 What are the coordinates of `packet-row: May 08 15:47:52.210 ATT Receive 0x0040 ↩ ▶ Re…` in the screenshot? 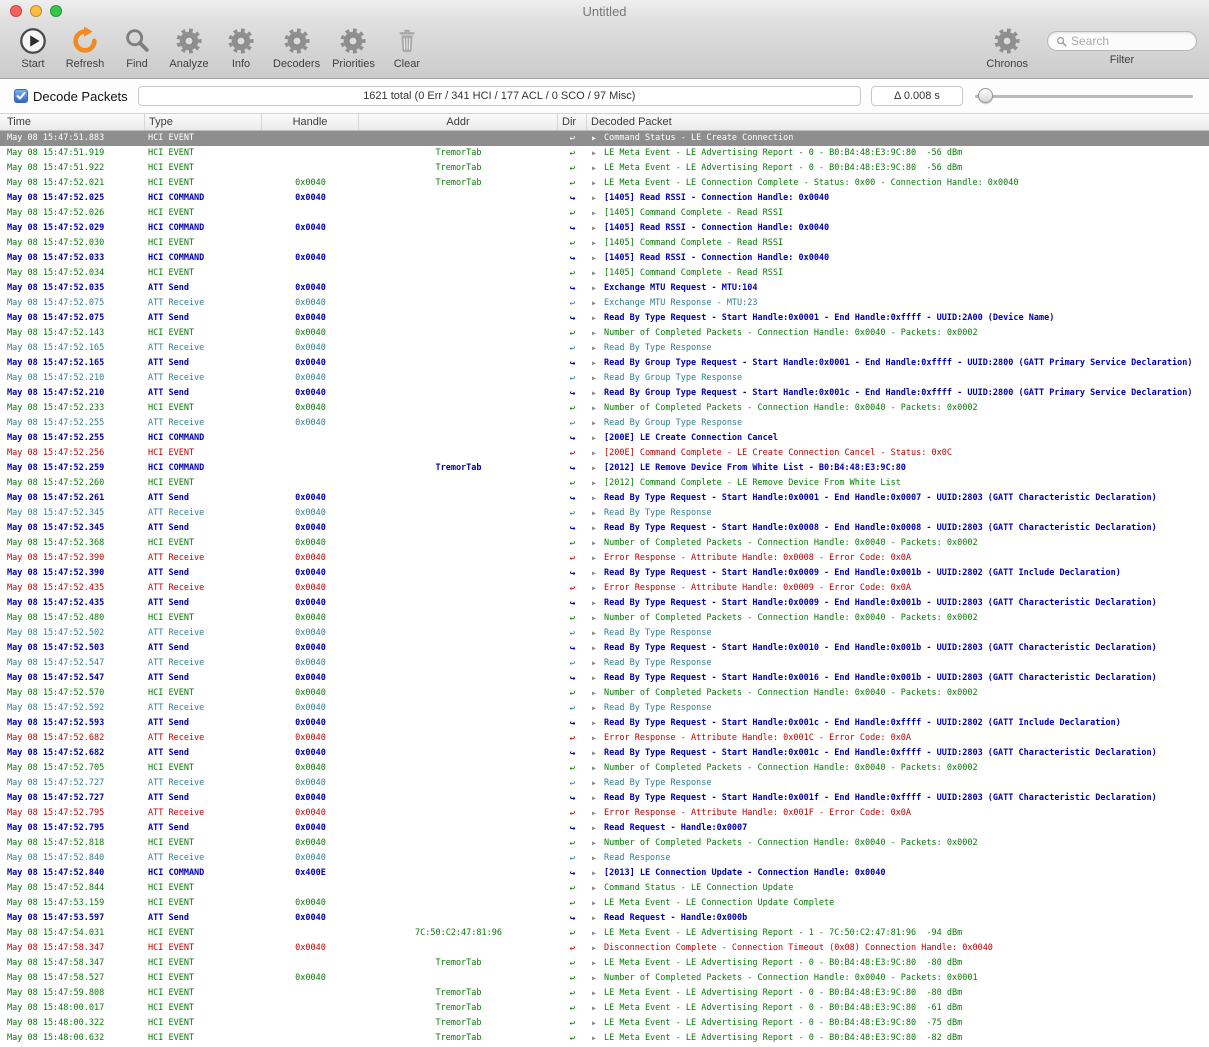 It's located at (604, 378).